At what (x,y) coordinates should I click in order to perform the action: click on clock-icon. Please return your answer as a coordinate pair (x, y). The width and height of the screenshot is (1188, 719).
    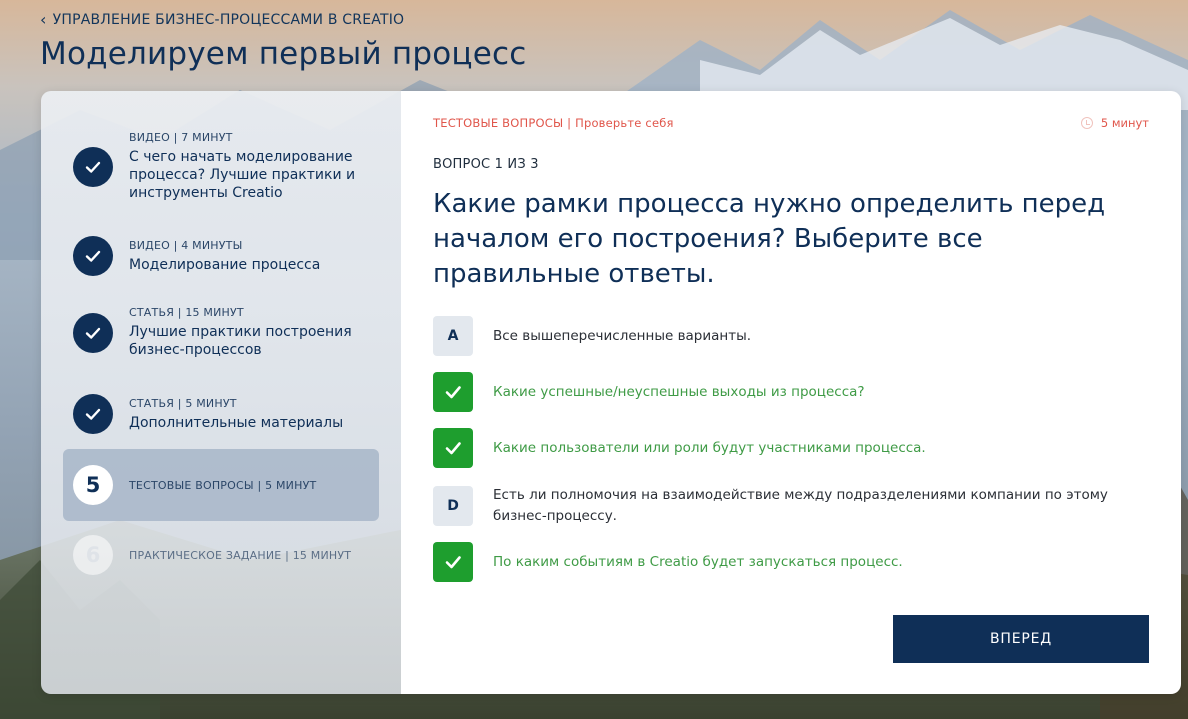
    Looking at the image, I should click on (1086, 123).